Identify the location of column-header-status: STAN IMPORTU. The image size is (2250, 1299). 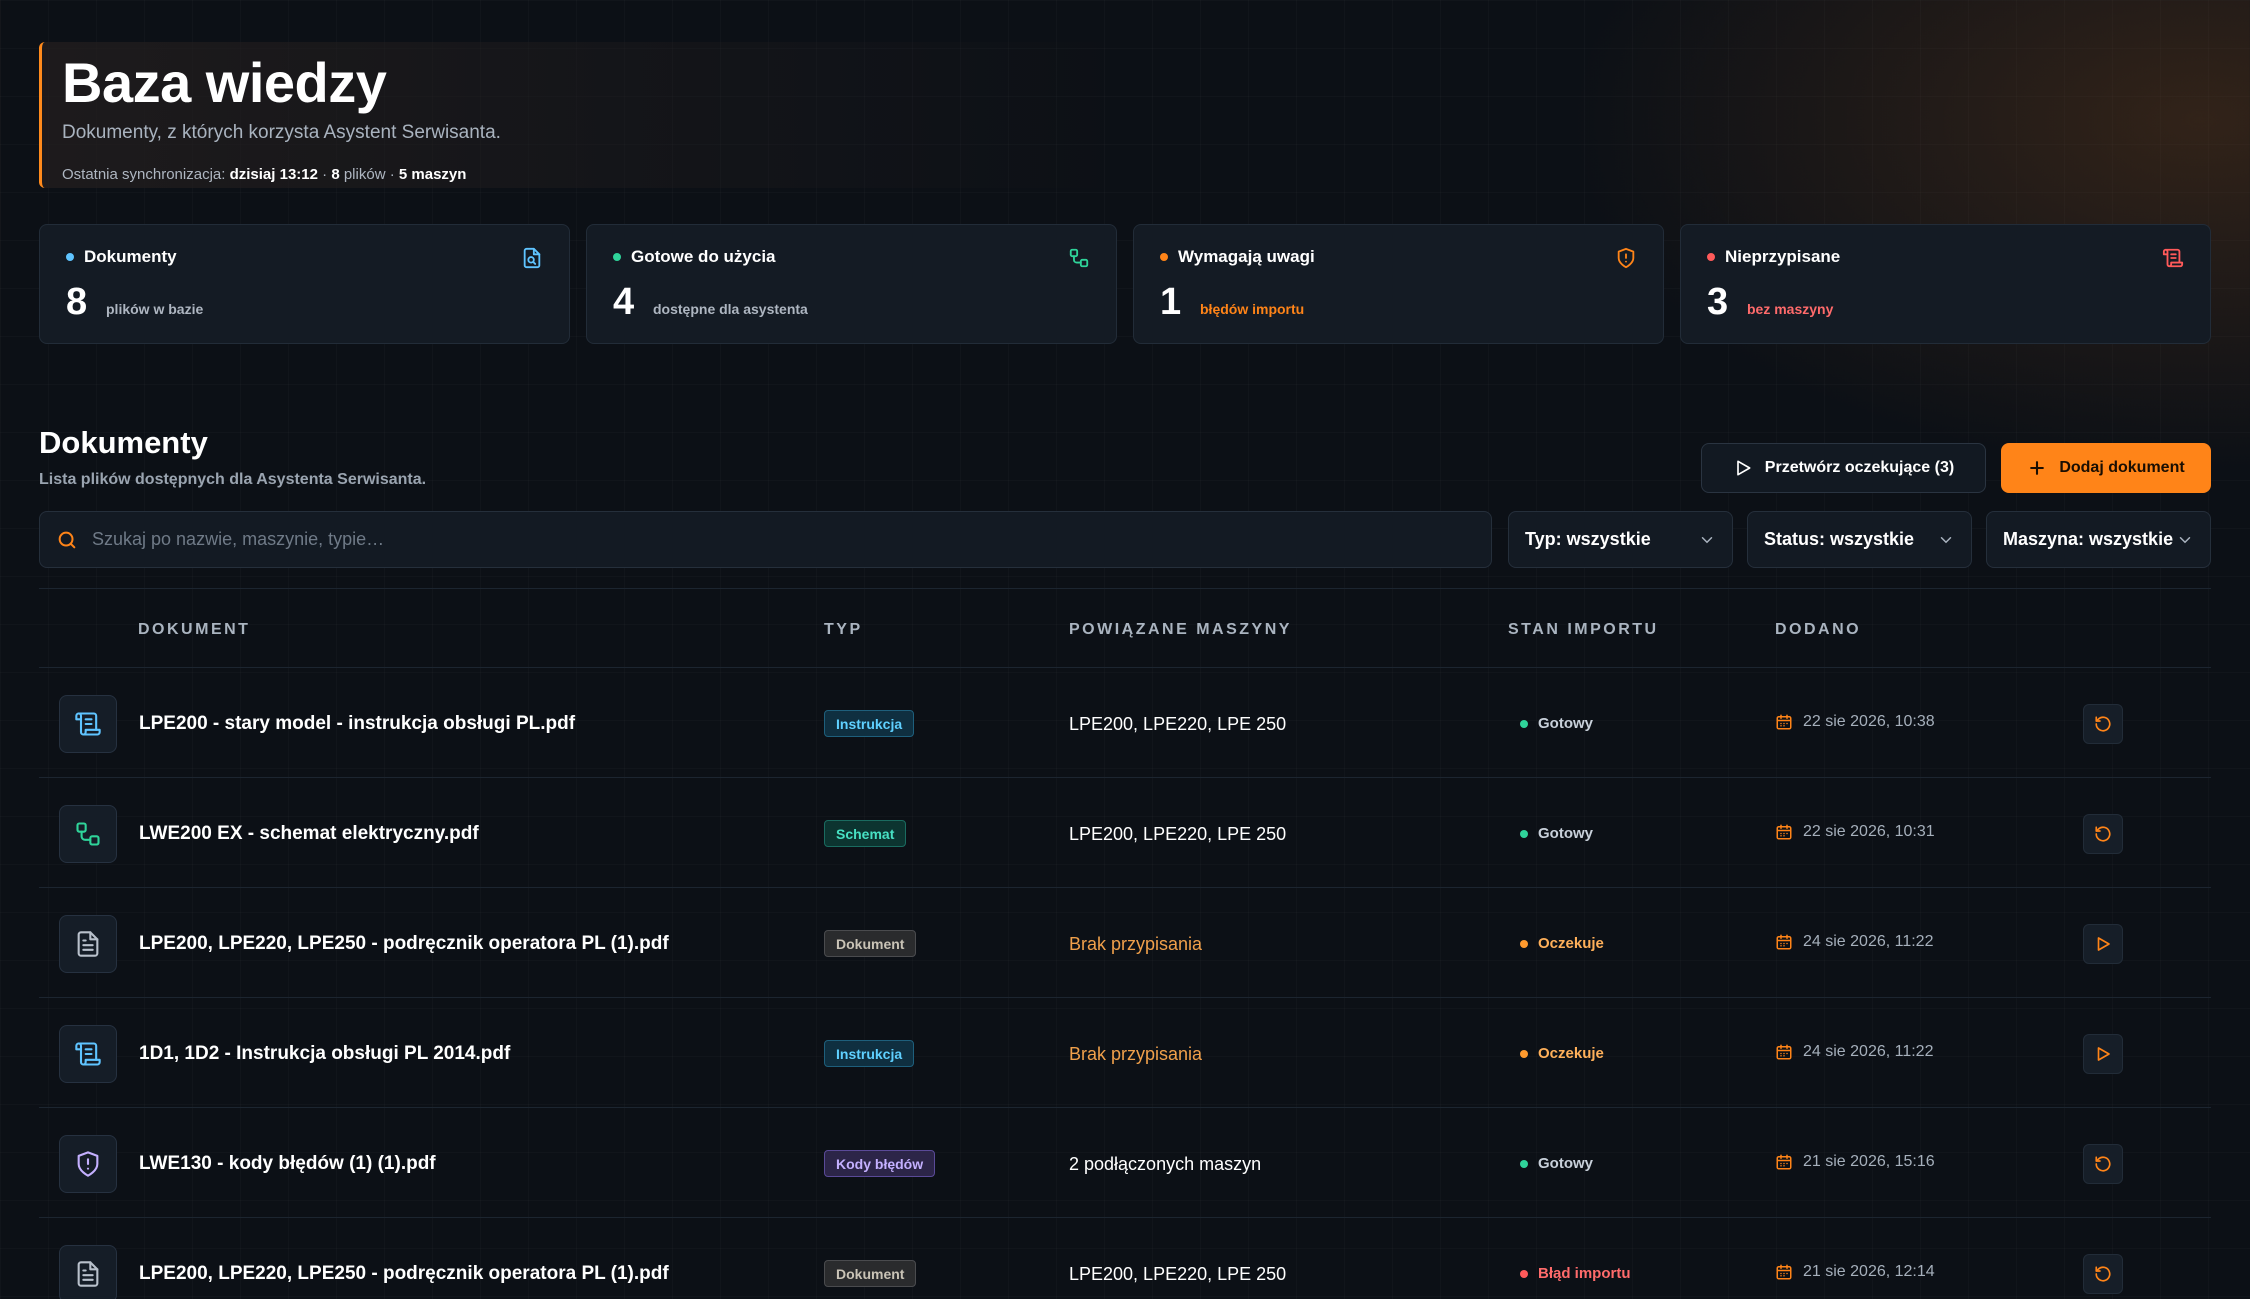
(1583, 630).